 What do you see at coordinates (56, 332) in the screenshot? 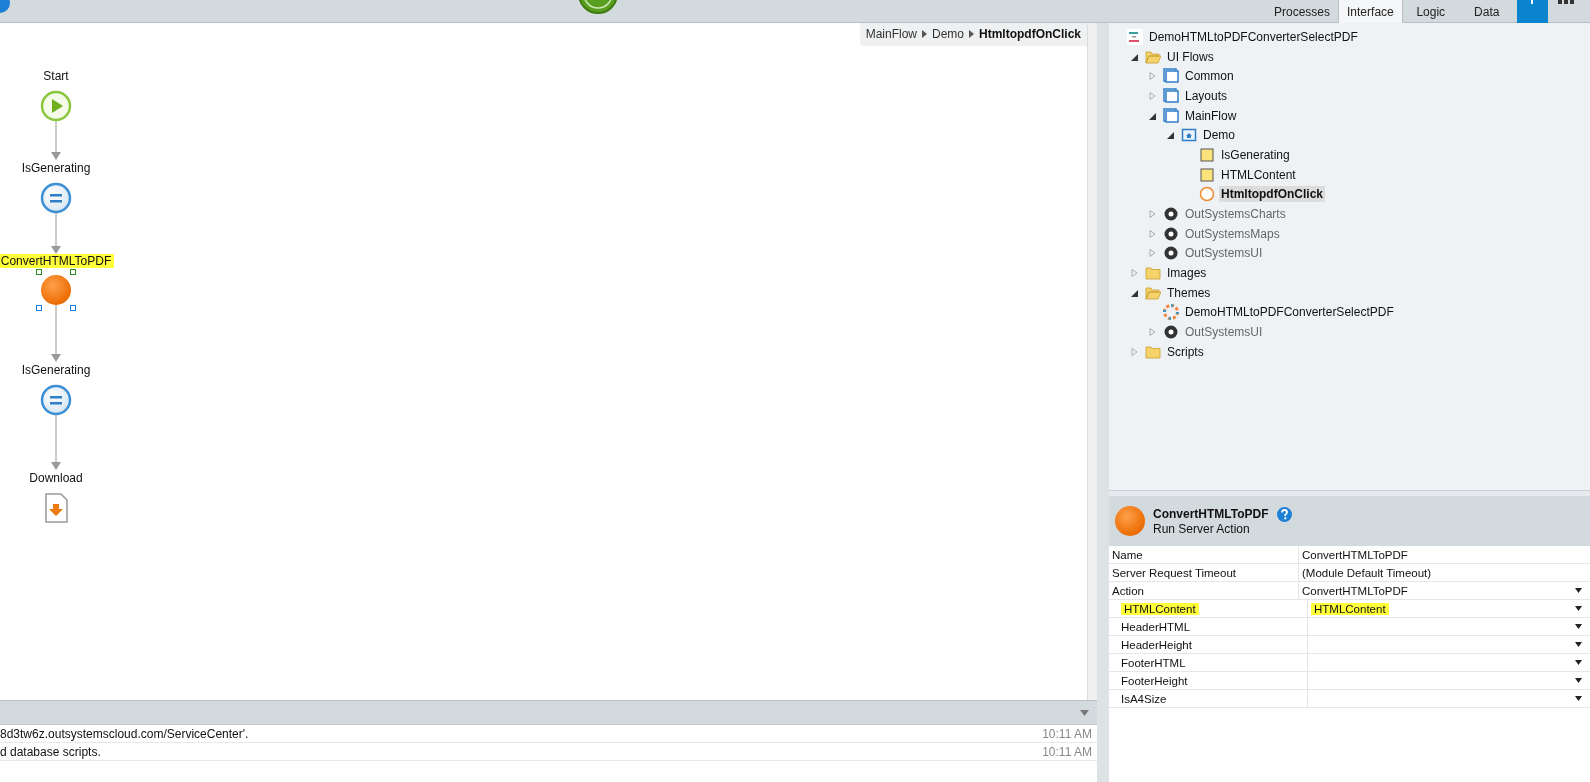
I see `connector-arrow` at bounding box center [56, 332].